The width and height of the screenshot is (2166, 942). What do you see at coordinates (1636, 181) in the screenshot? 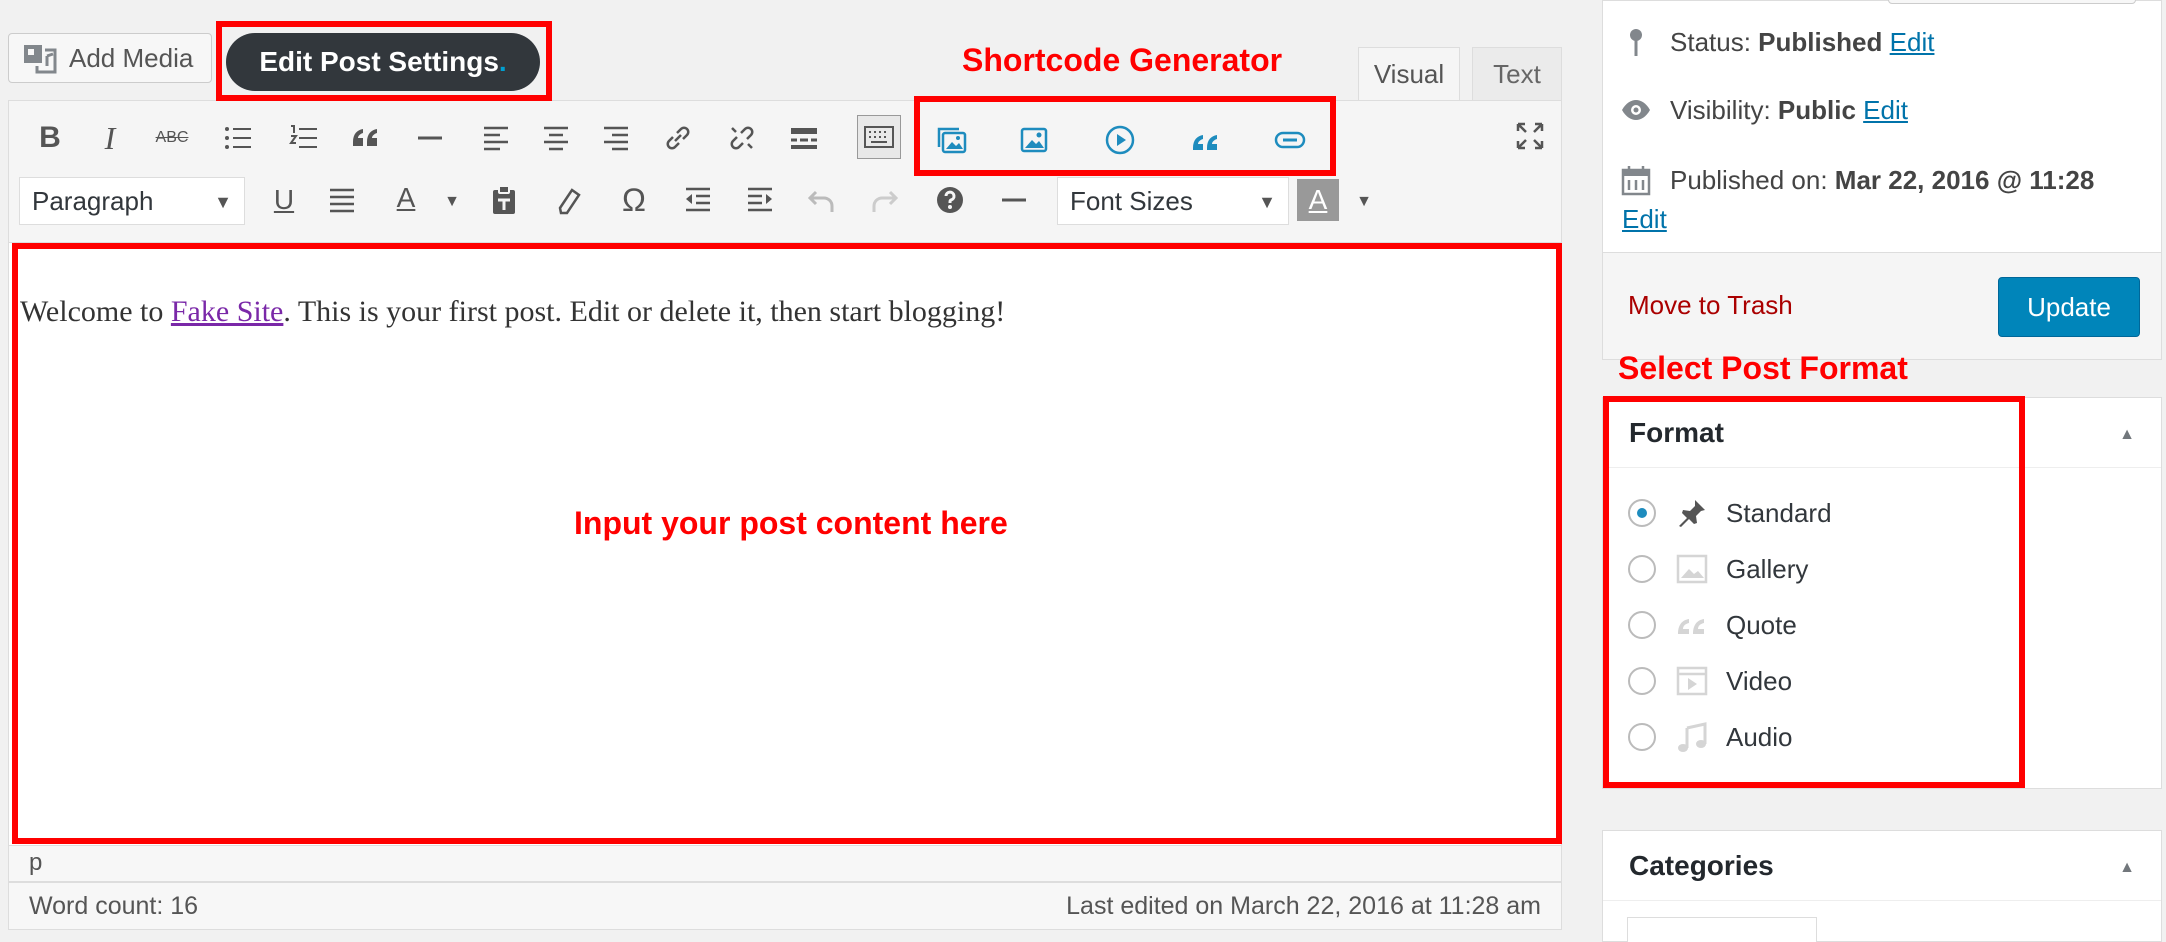
I see `calendar-icon` at bounding box center [1636, 181].